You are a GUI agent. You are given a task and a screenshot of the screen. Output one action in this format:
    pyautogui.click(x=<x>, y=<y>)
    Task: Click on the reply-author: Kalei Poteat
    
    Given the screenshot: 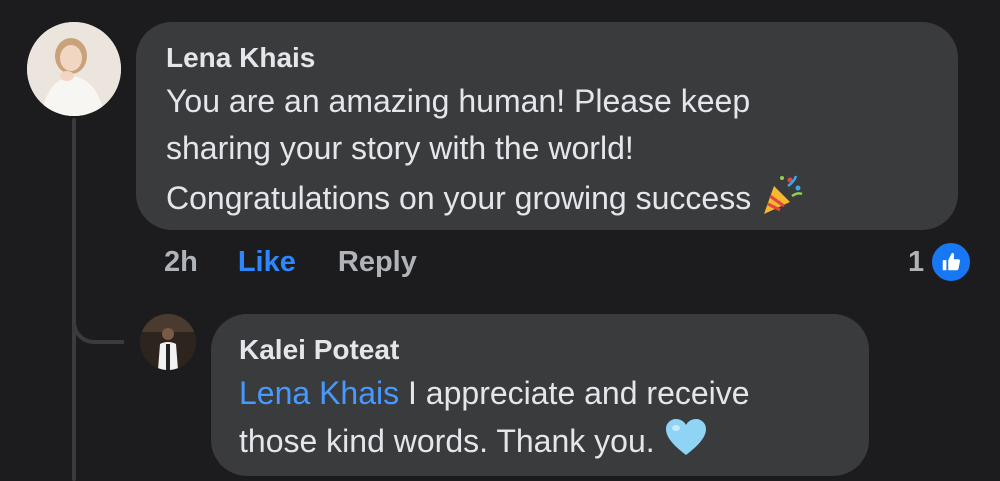 What is the action you would take?
    pyautogui.click(x=540, y=350)
    